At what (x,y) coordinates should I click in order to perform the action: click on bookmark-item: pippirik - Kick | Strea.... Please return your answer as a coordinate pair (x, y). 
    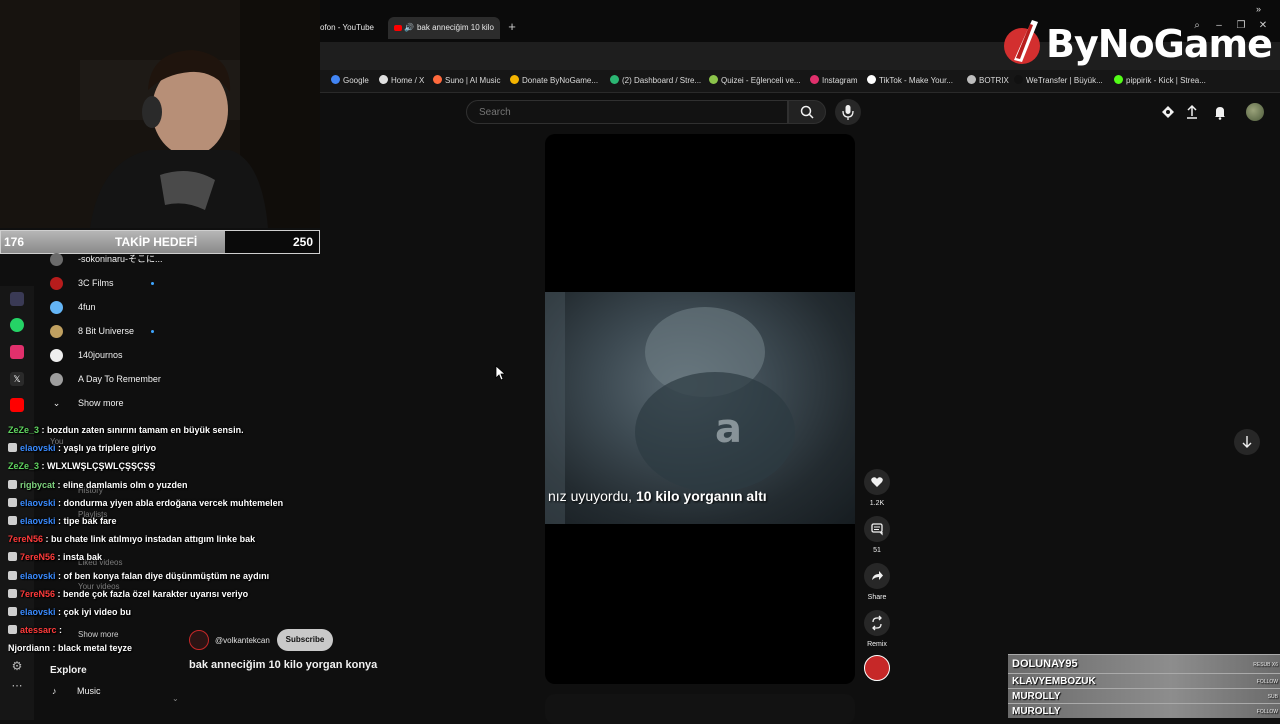
    Looking at the image, I should click on (1160, 80).